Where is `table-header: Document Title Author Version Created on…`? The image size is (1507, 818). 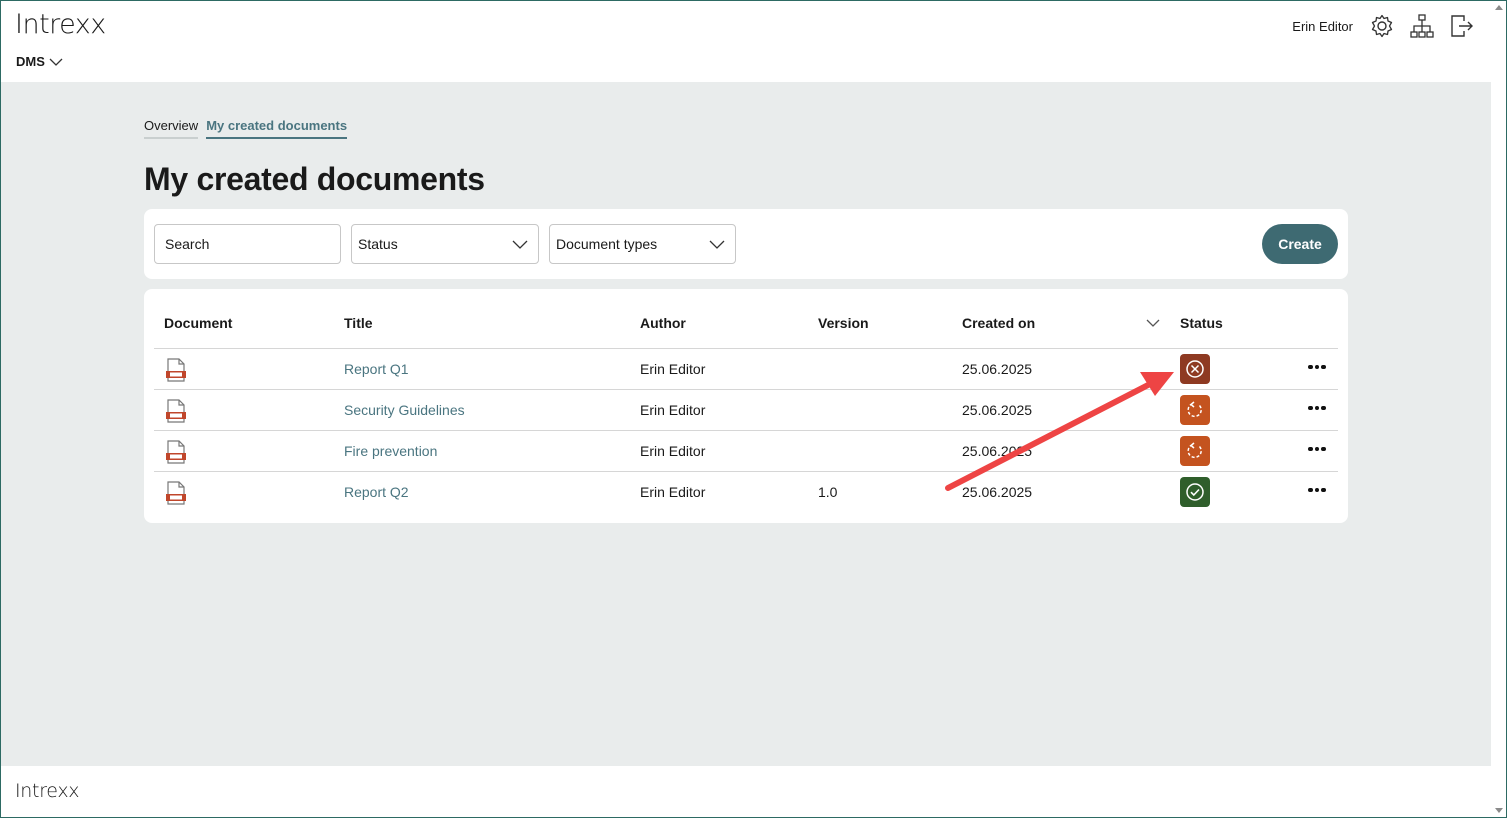 table-header: Document Title Author Version Created on… is located at coordinates (746, 319).